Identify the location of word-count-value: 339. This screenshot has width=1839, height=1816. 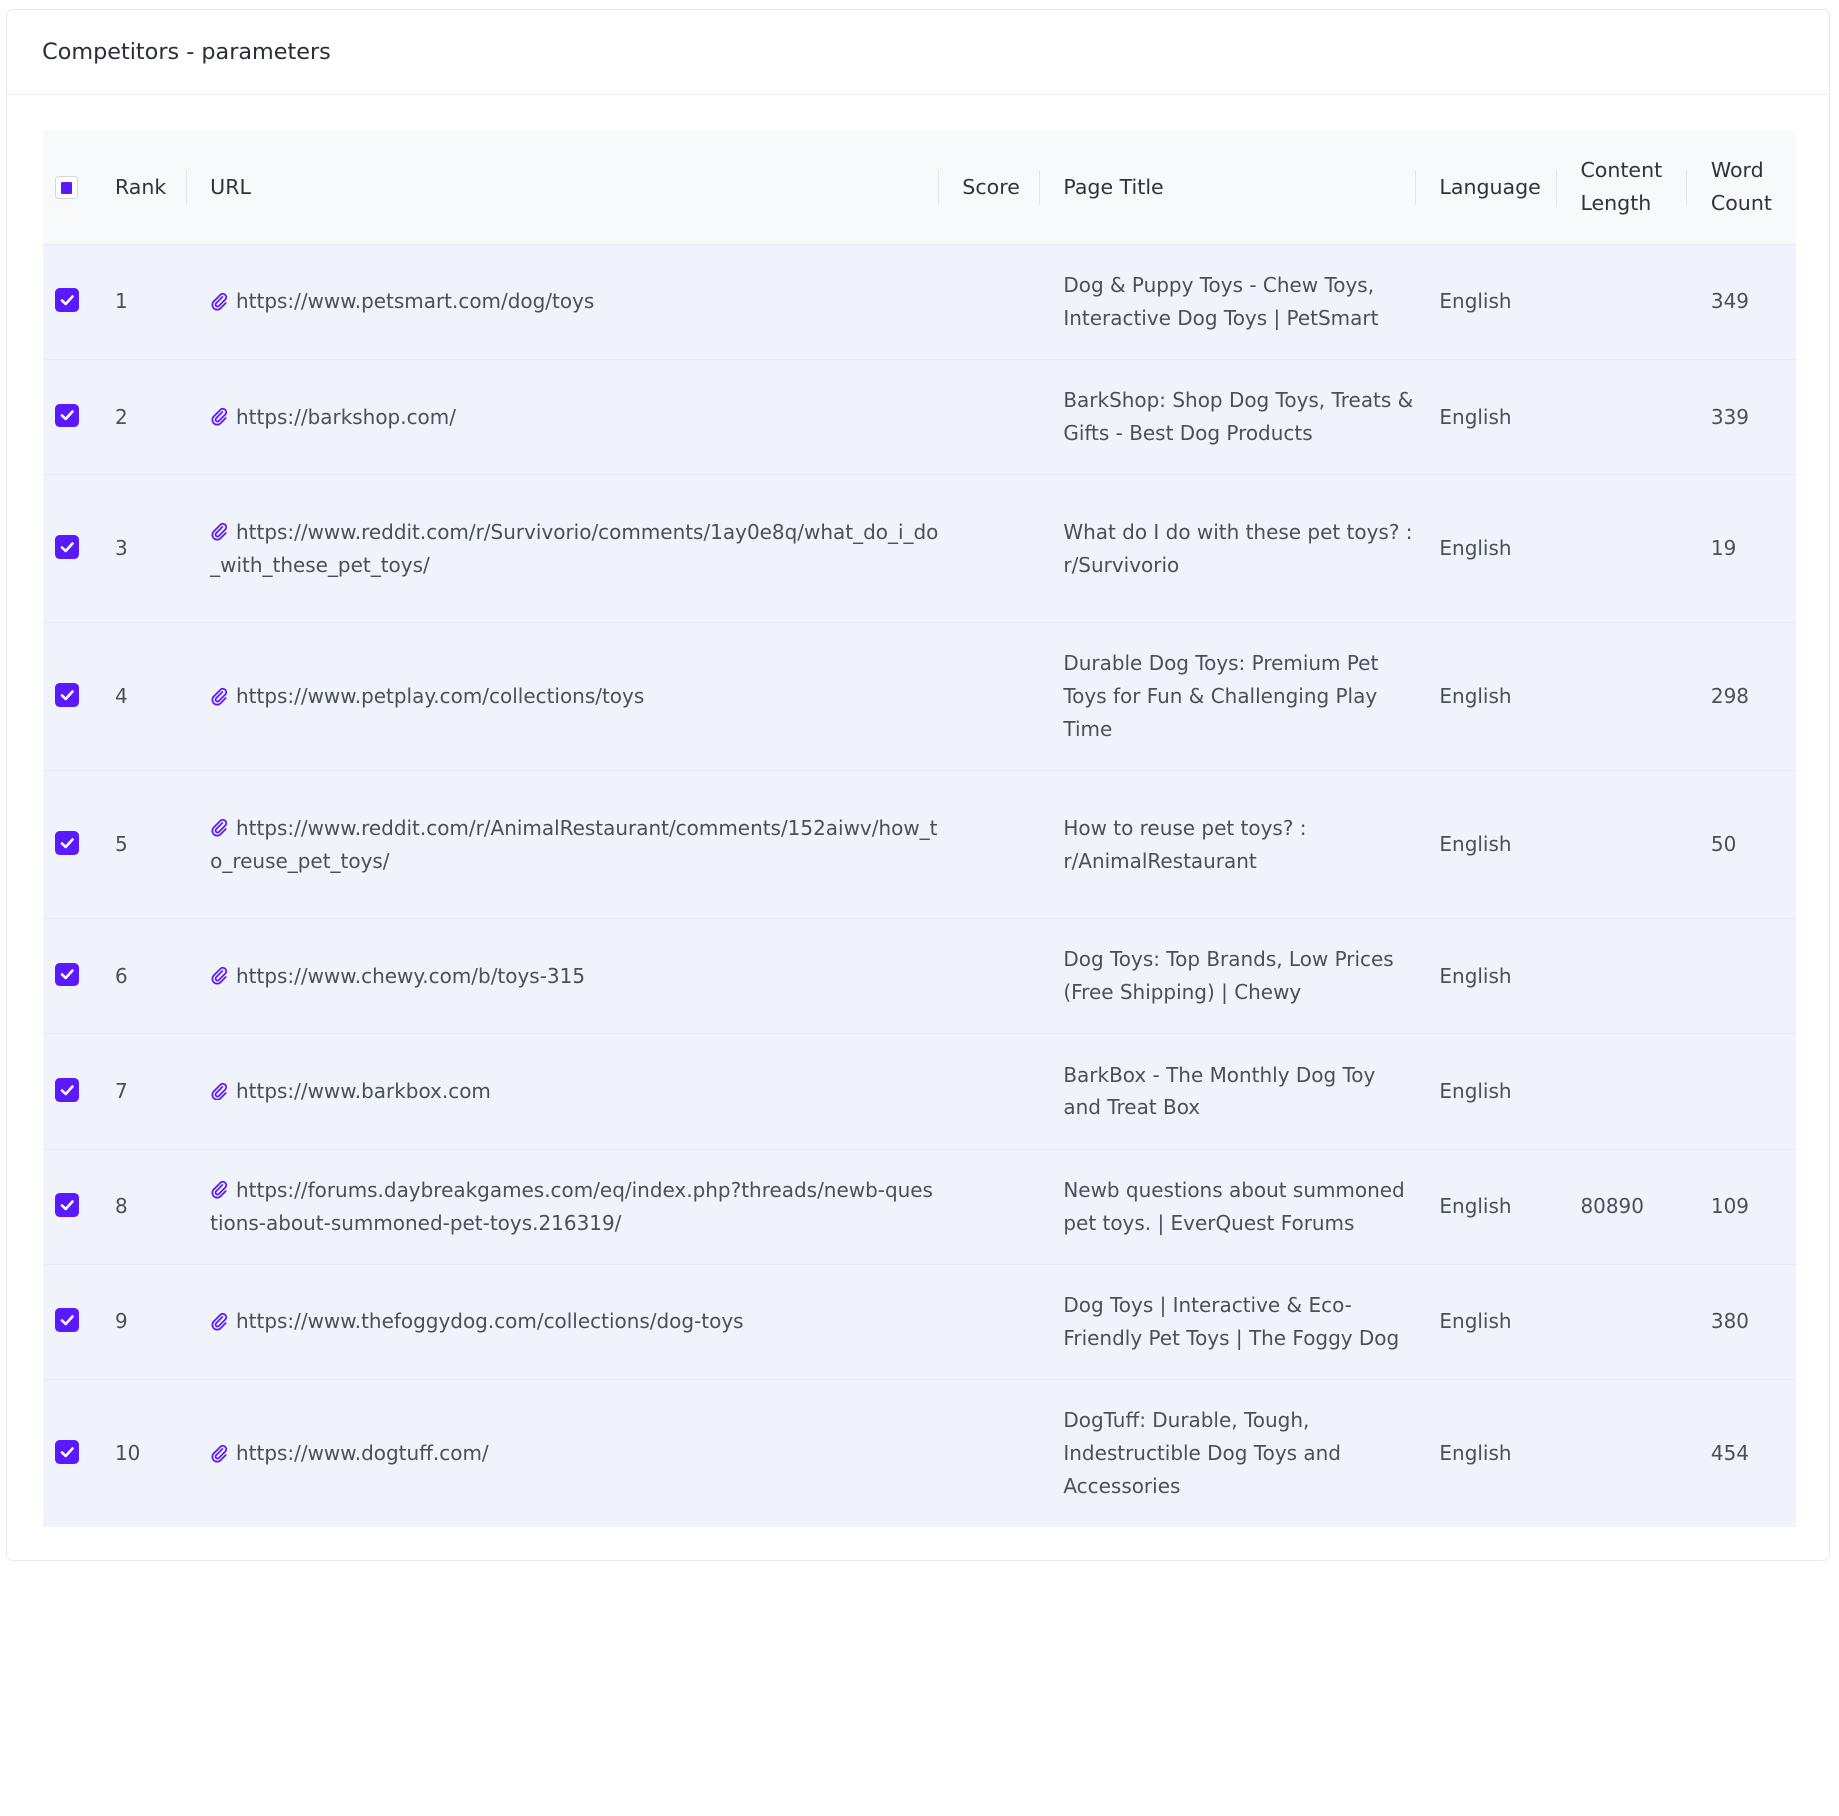
(1729, 416).